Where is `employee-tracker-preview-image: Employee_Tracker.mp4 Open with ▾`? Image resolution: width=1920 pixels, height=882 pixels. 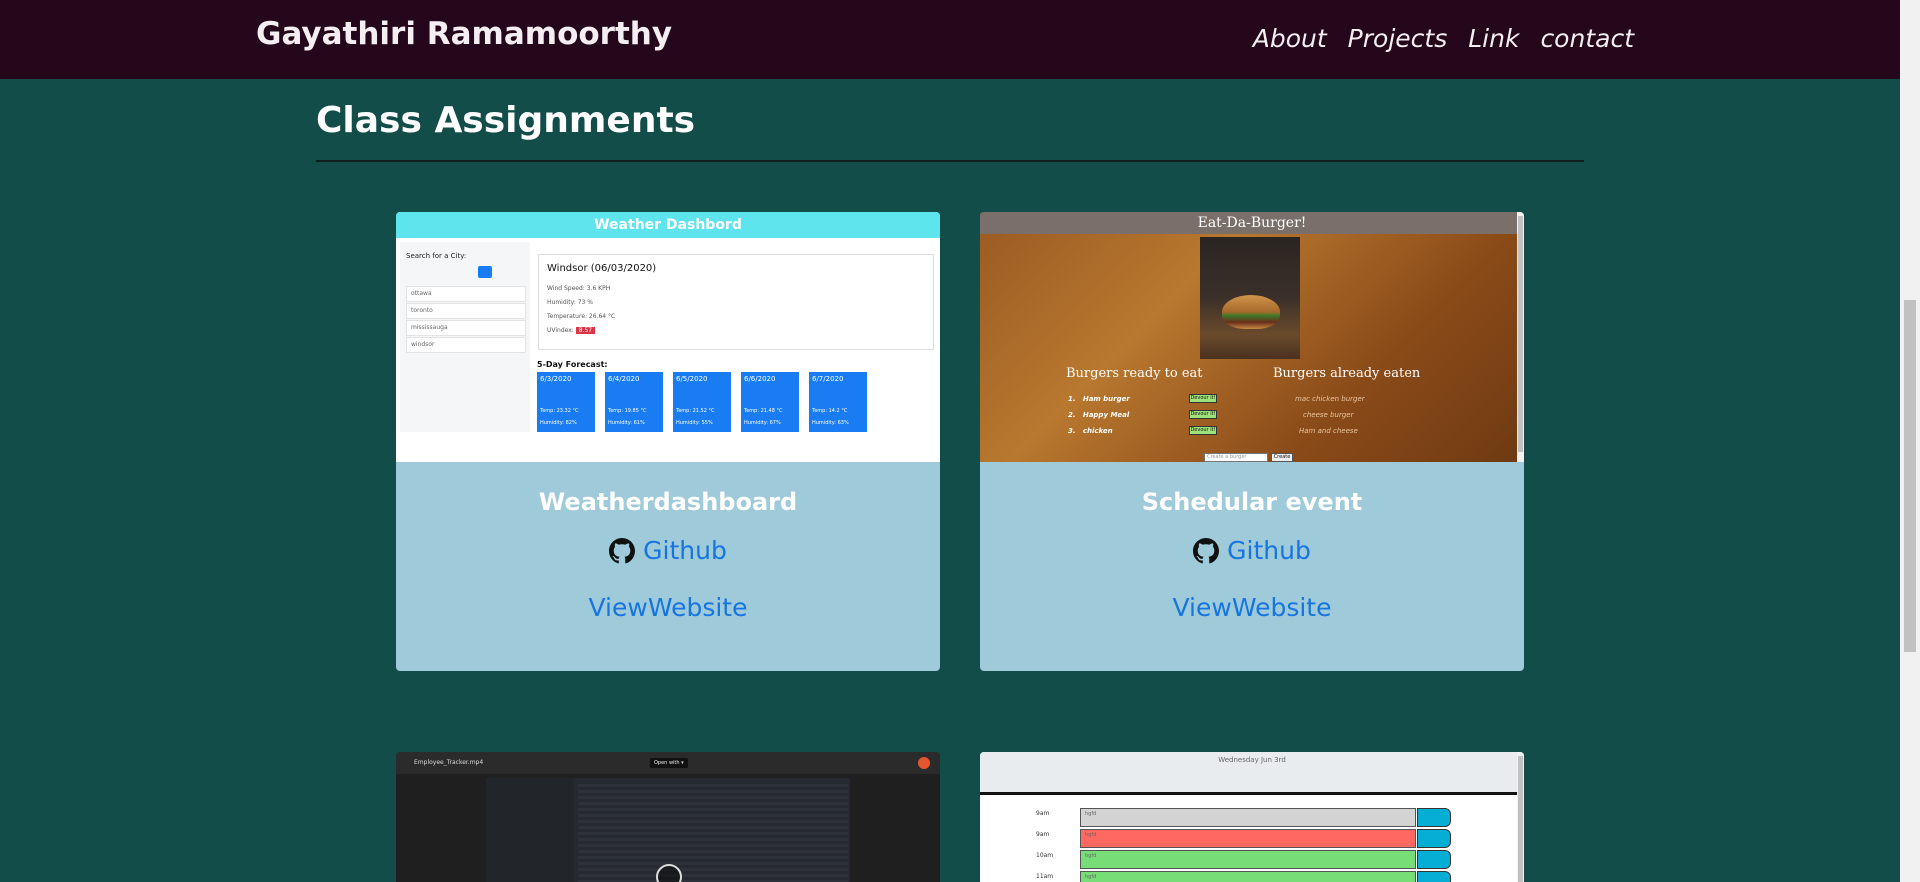
employee-tracker-preview-image: Employee_Tracker.mp4 Open with ▾ is located at coordinates (668, 817).